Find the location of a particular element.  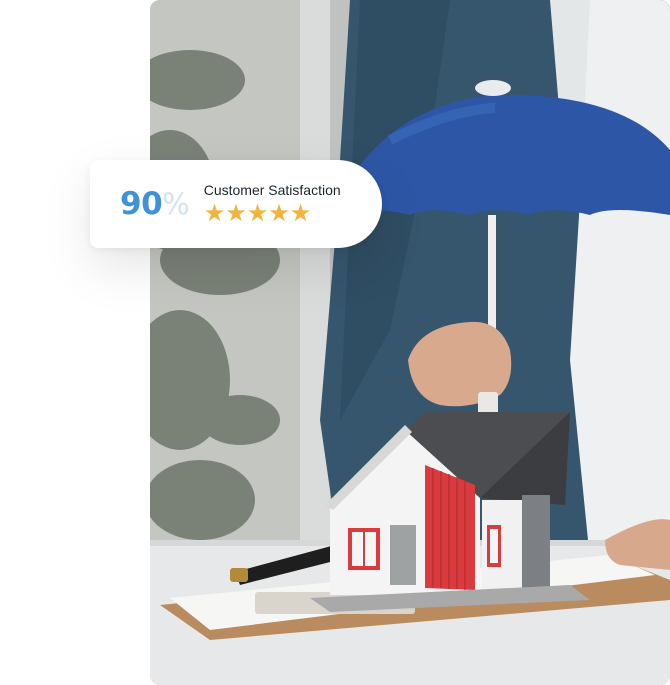

satisfaction-percentage: 90 % is located at coordinates (155, 204).